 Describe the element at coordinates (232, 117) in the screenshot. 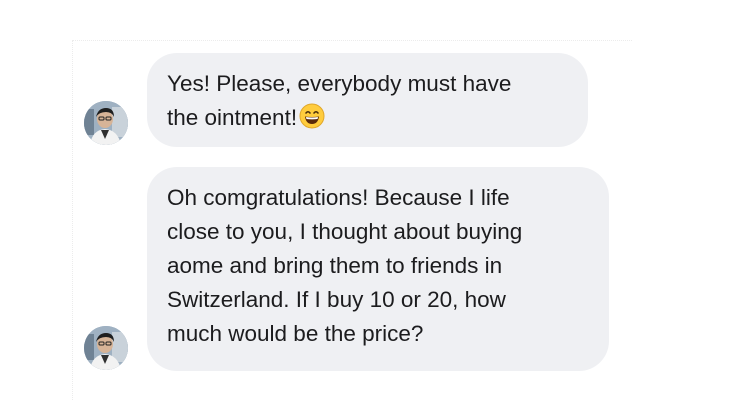

I see `message-text-fragment: the ointment!` at that location.